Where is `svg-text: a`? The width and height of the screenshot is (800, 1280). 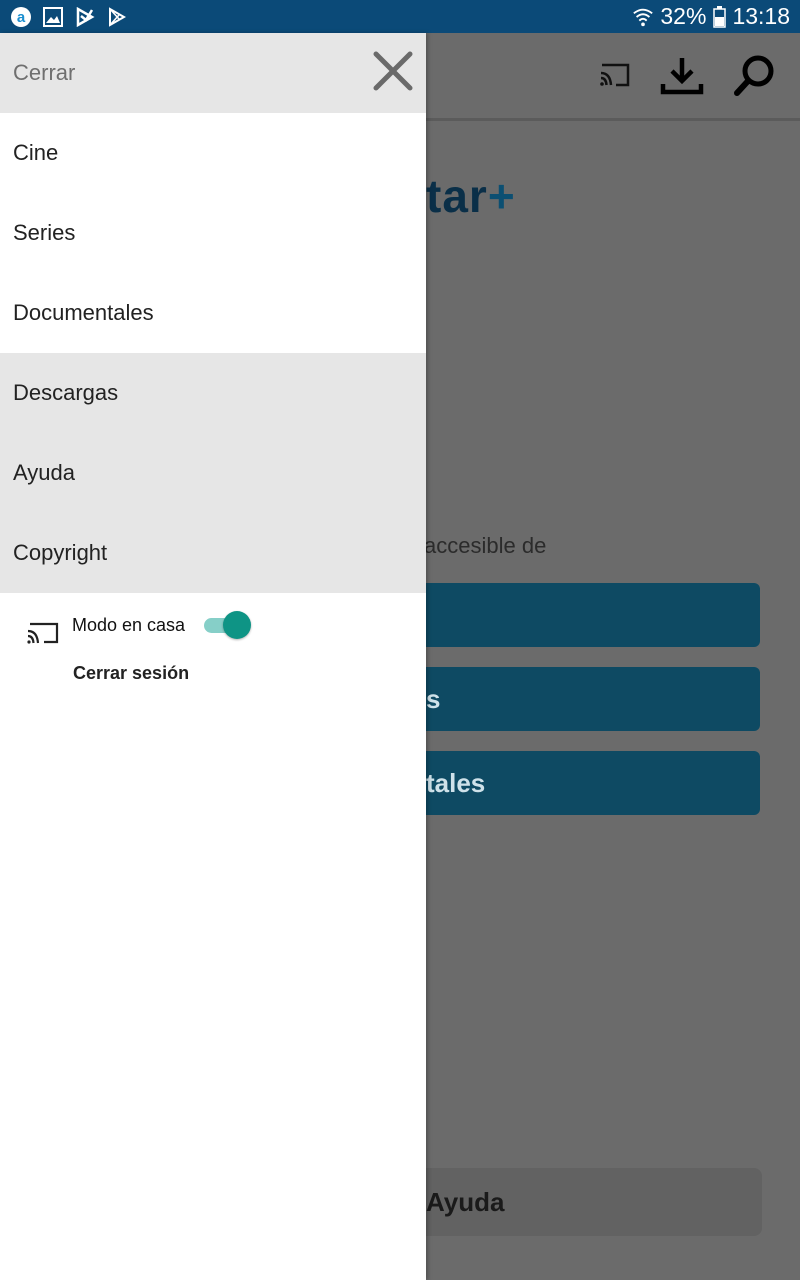 svg-text: a is located at coordinates (21, 17).